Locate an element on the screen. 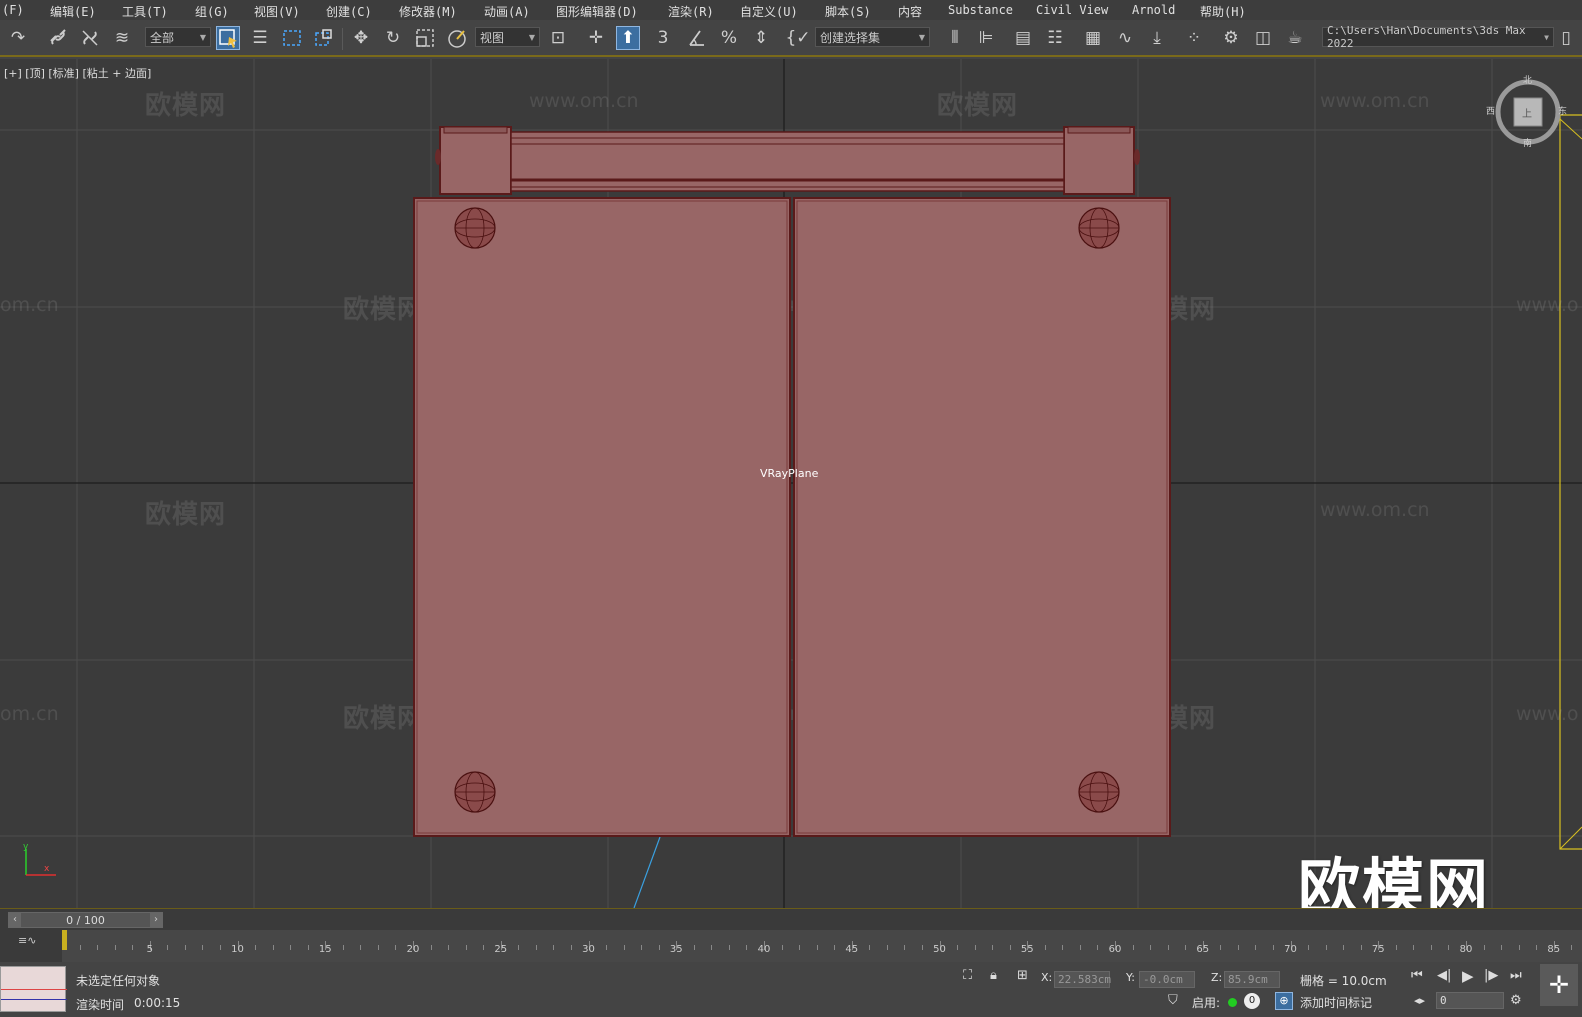  move-icon: ✥ is located at coordinates (361, 38).